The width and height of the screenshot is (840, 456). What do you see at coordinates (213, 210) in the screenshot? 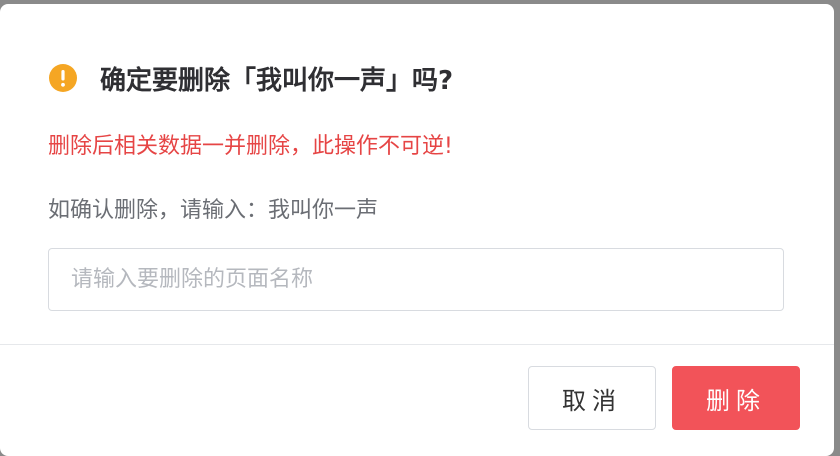
I see `confirm-prompt: 如确认删除，请输入：我叫你一声` at bounding box center [213, 210].